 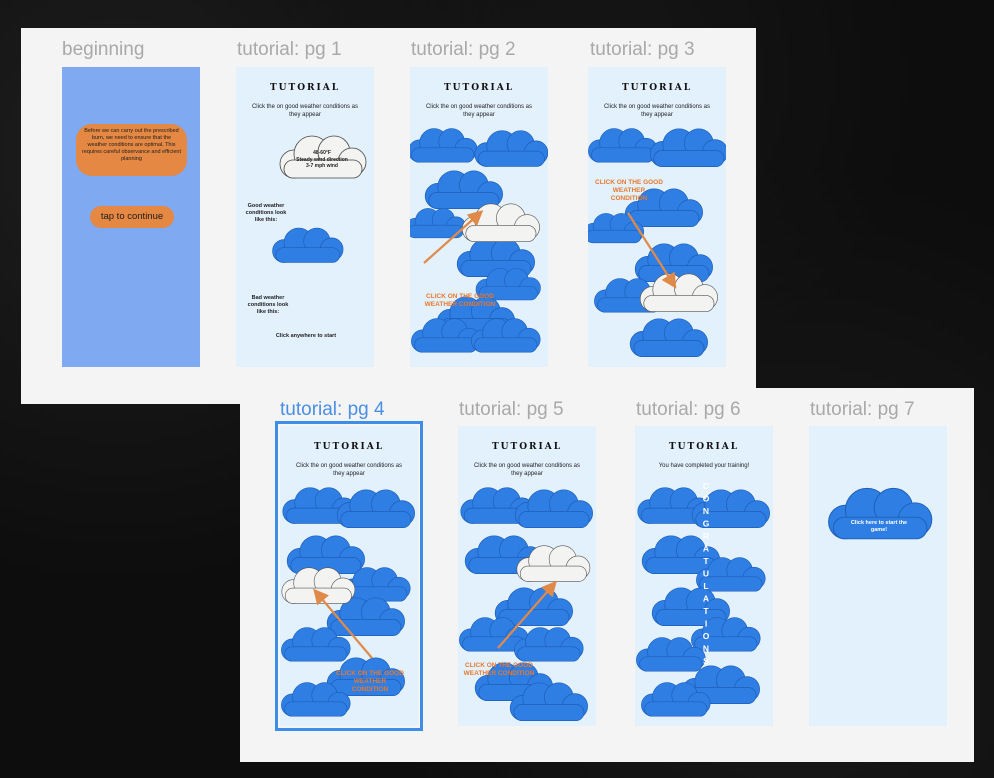 I want to click on frame-label-pg3: tutorial: pg 3, so click(x=642, y=50).